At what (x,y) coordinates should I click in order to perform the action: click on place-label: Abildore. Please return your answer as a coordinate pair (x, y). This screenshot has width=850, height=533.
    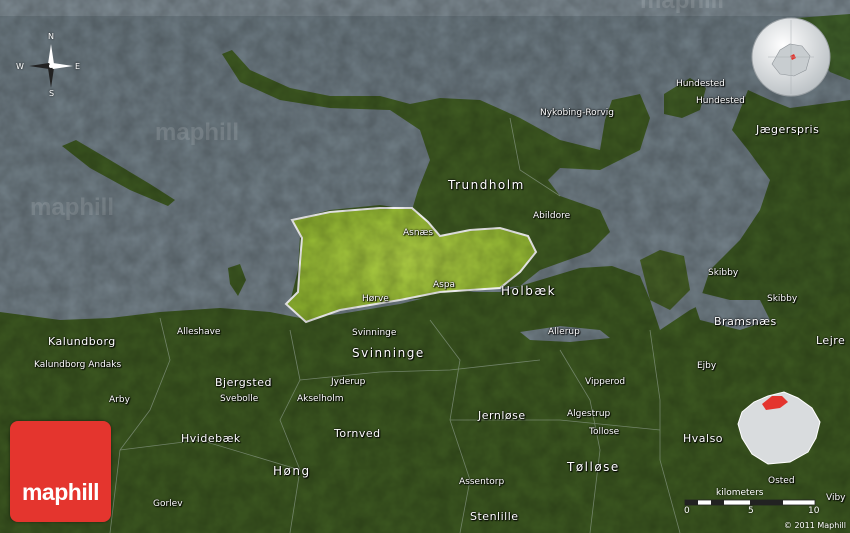
    Looking at the image, I should click on (552, 216).